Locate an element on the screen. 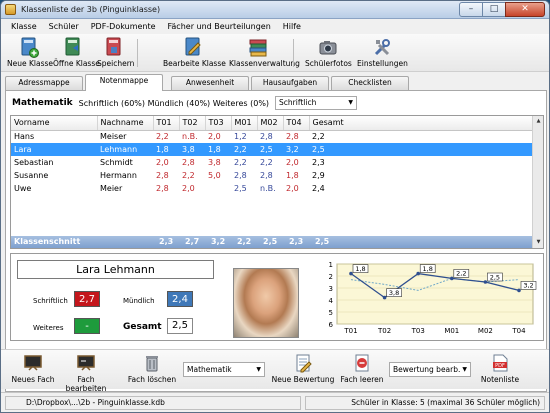 The height and width of the screenshot is (413, 550). grid-scrollbar: ▲ ▼ is located at coordinates (537, 182).